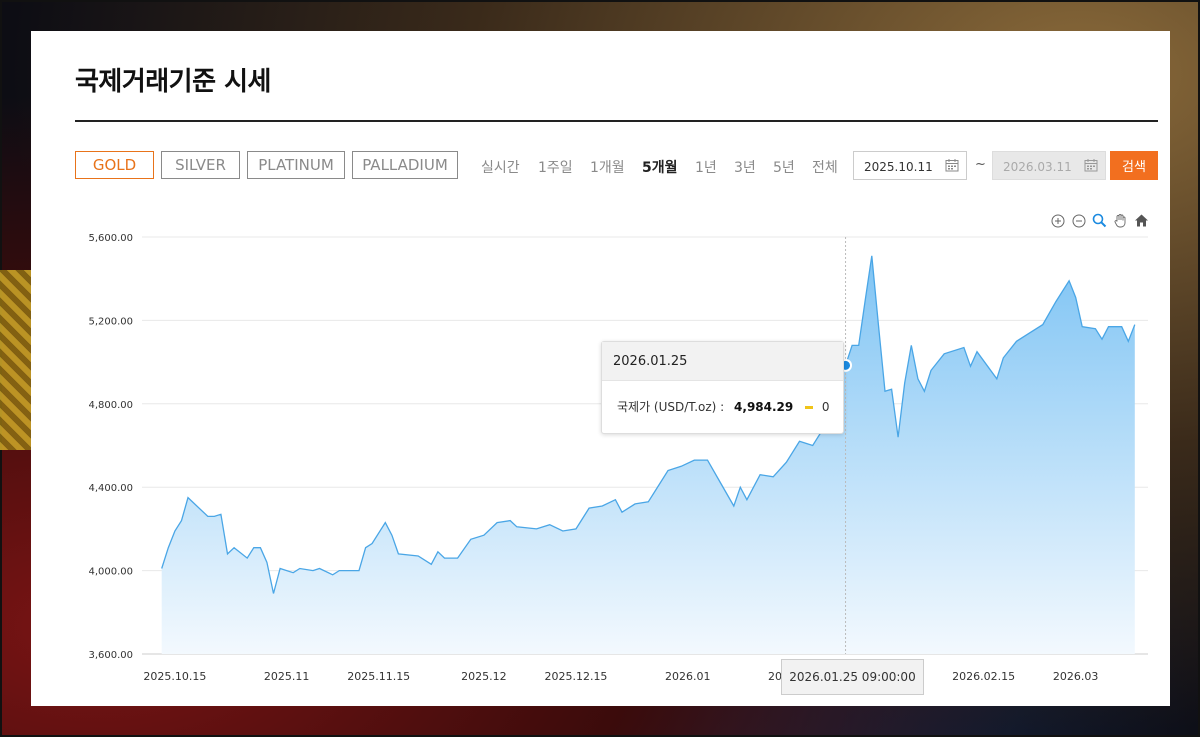 This screenshot has height=737, width=1200. I want to click on x-tick-label: 2025.12, so click(484, 676).